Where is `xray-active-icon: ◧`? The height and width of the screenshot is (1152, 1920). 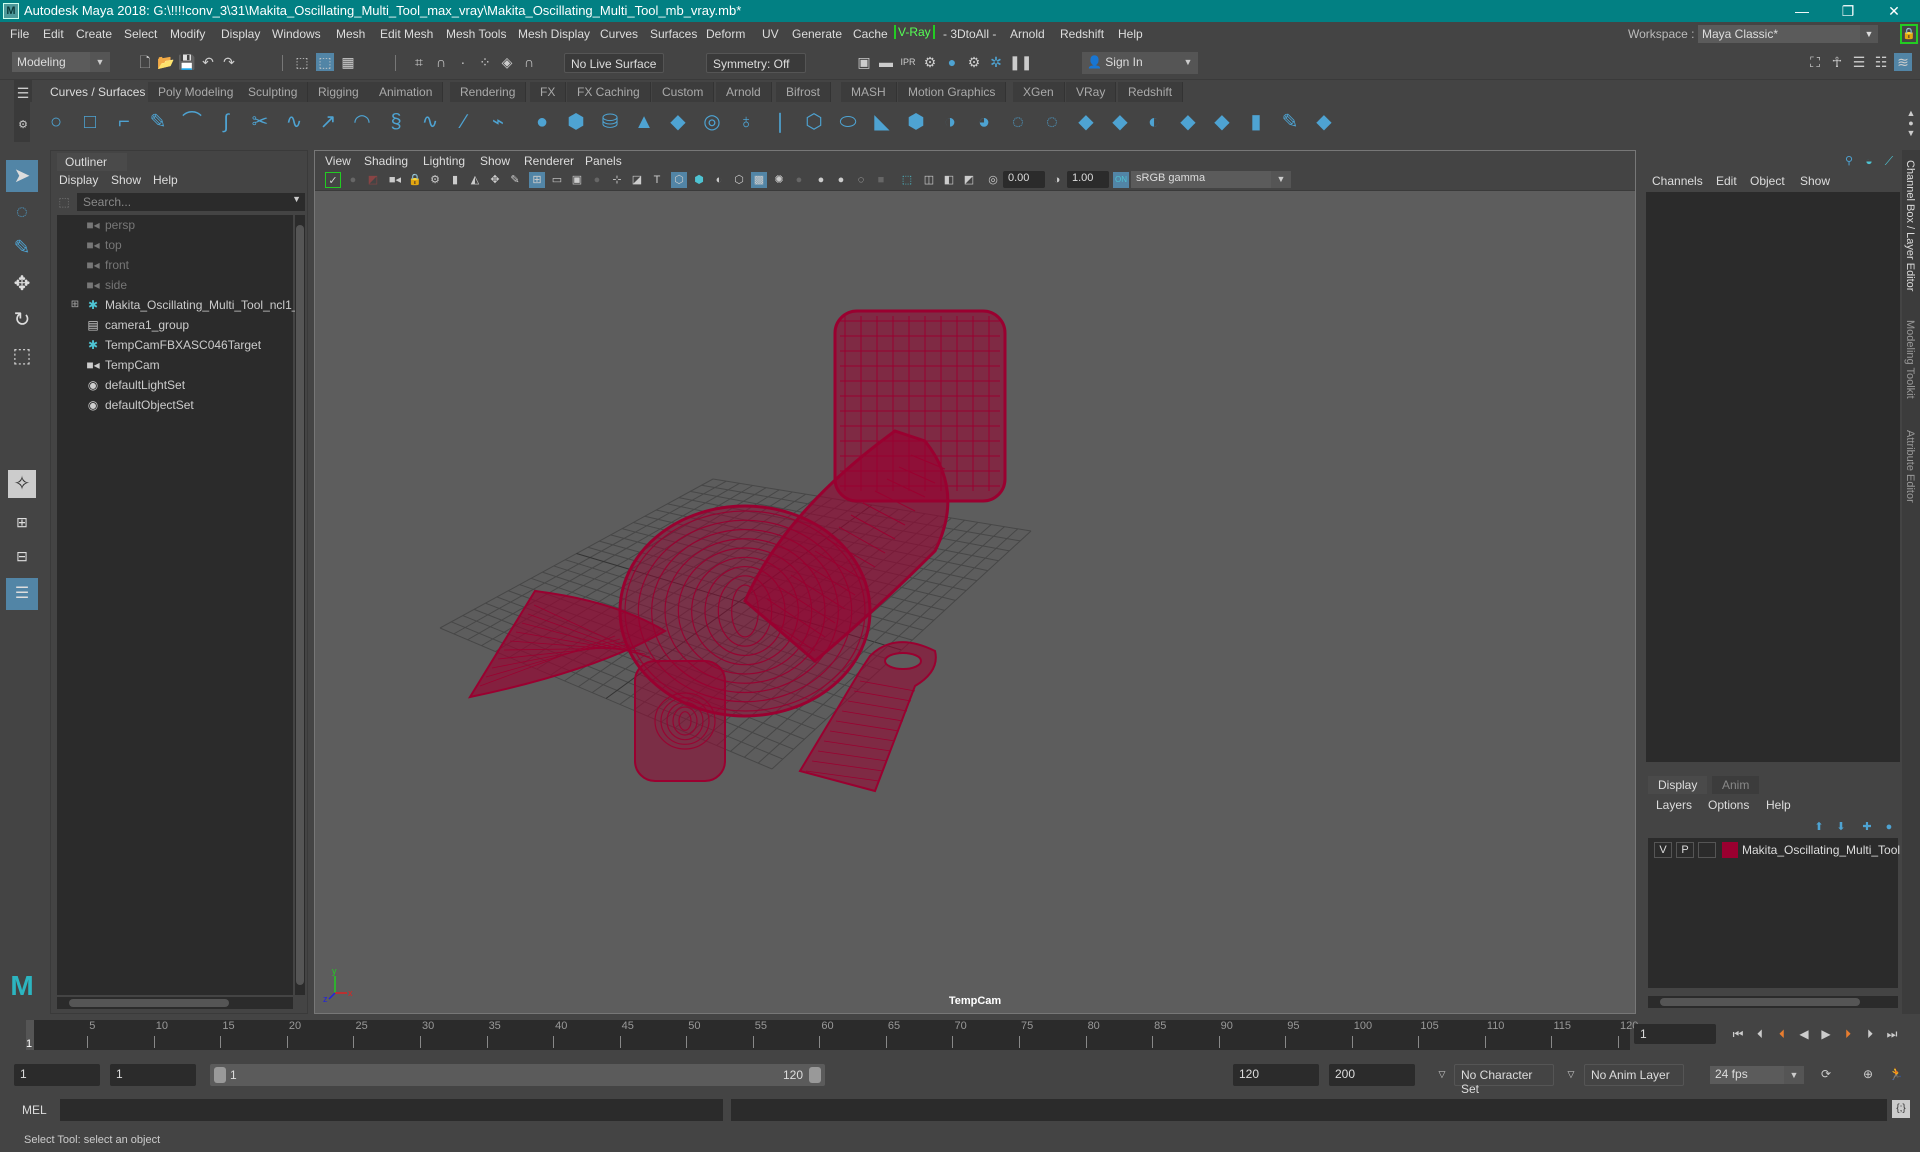
xray-active-icon: ◧ is located at coordinates (949, 180).